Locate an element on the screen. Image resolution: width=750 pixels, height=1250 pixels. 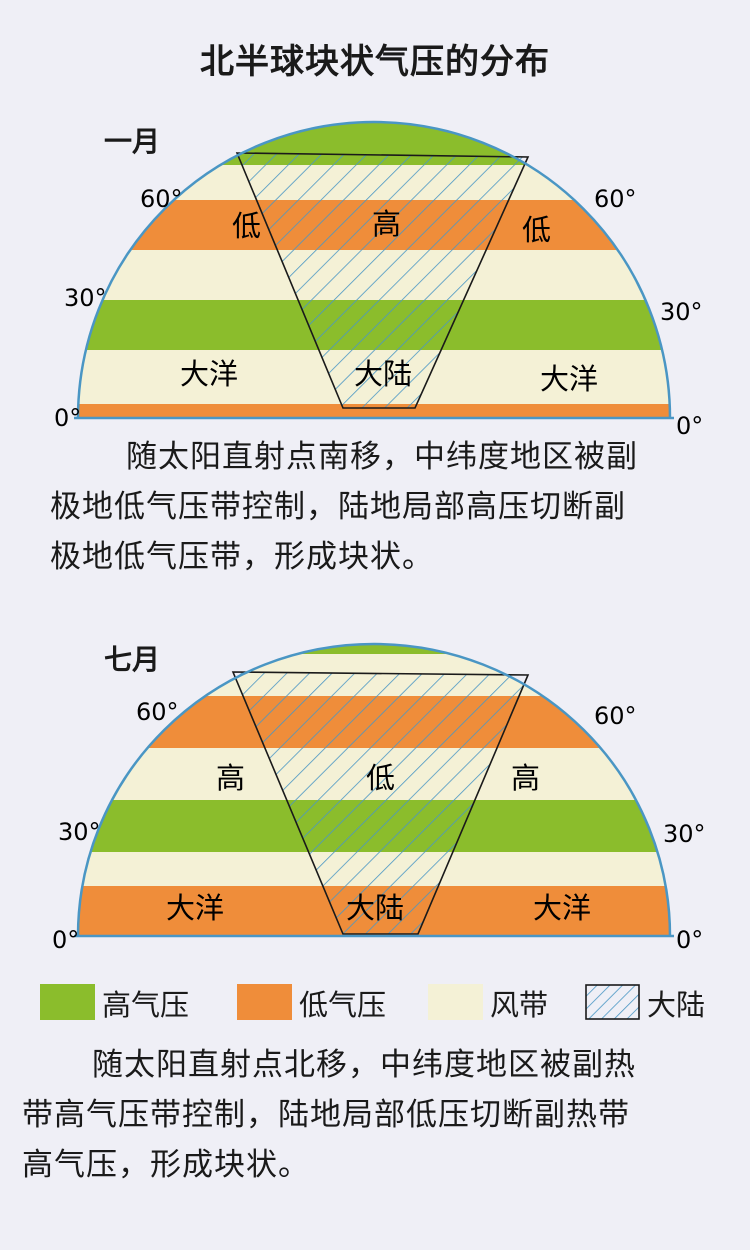
legend-low-label: 低气压 is located at coordinates (343, 1005).